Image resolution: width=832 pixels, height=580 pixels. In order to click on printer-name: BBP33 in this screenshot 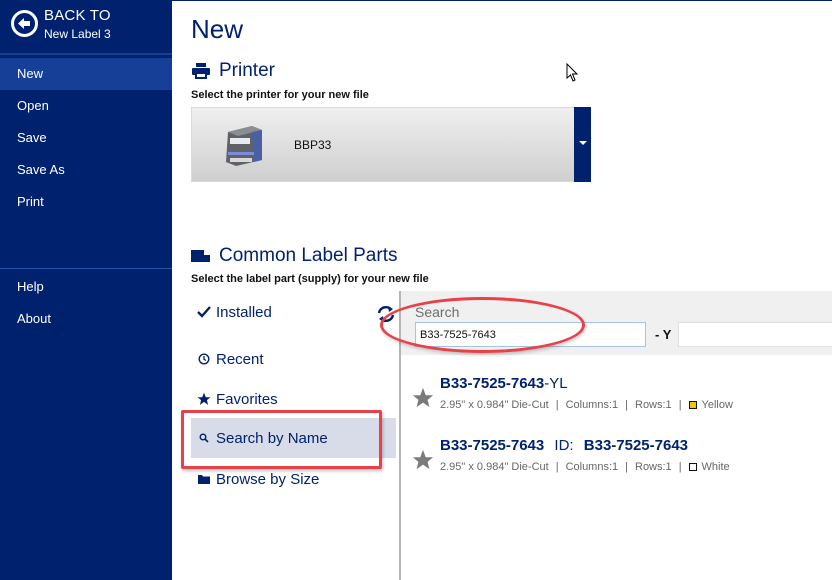, I will do `click(313, 145)`.